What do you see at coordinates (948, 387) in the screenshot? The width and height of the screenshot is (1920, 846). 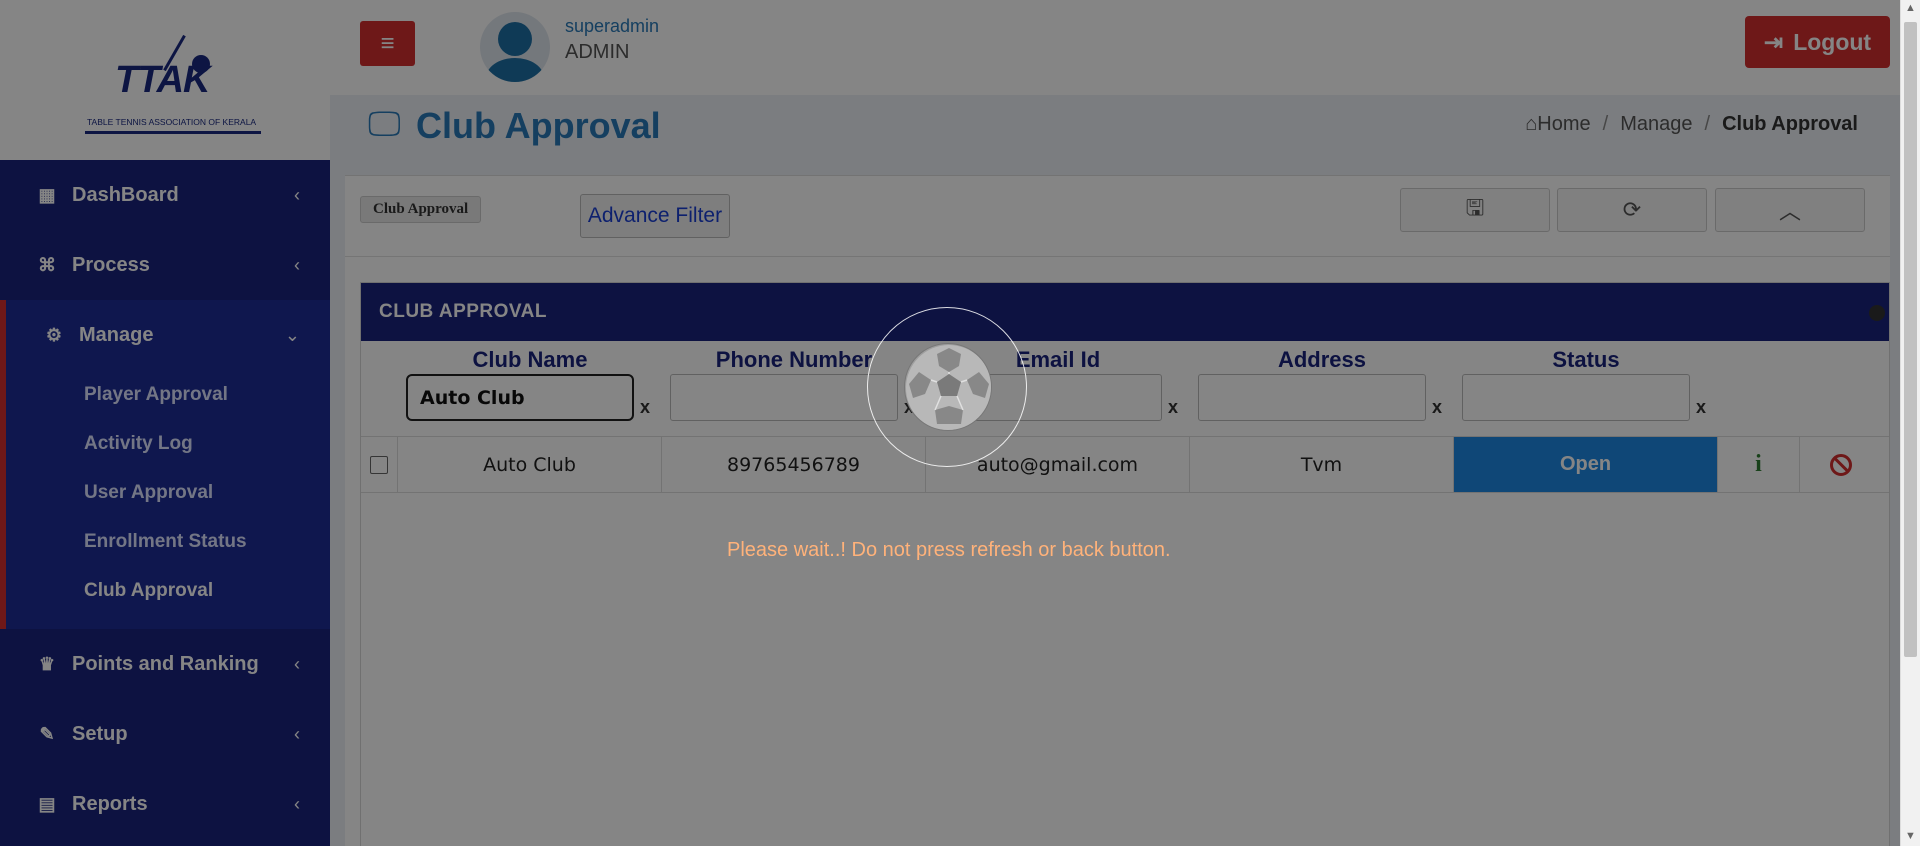 I see `football-icon` at bounding box center [948, 387].